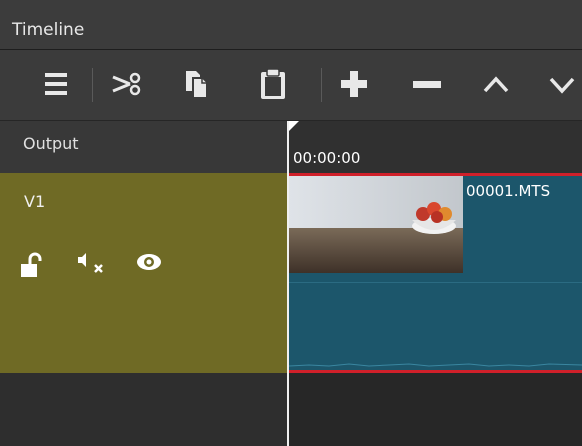 Image resolution: width=582 pixels, height=446 pixels. I want to click on chevron-up-icon, so click(496, 84).